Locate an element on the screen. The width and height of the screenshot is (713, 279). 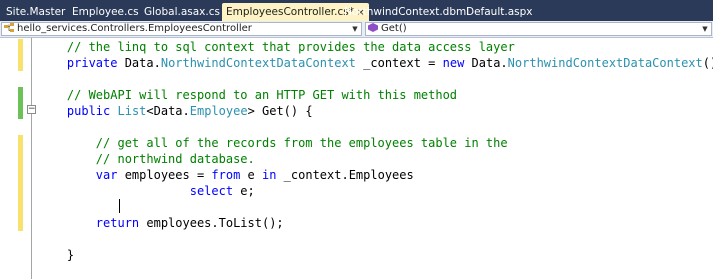
tab-label: EmployeesController.cs* is located at coordinates (290, 12).